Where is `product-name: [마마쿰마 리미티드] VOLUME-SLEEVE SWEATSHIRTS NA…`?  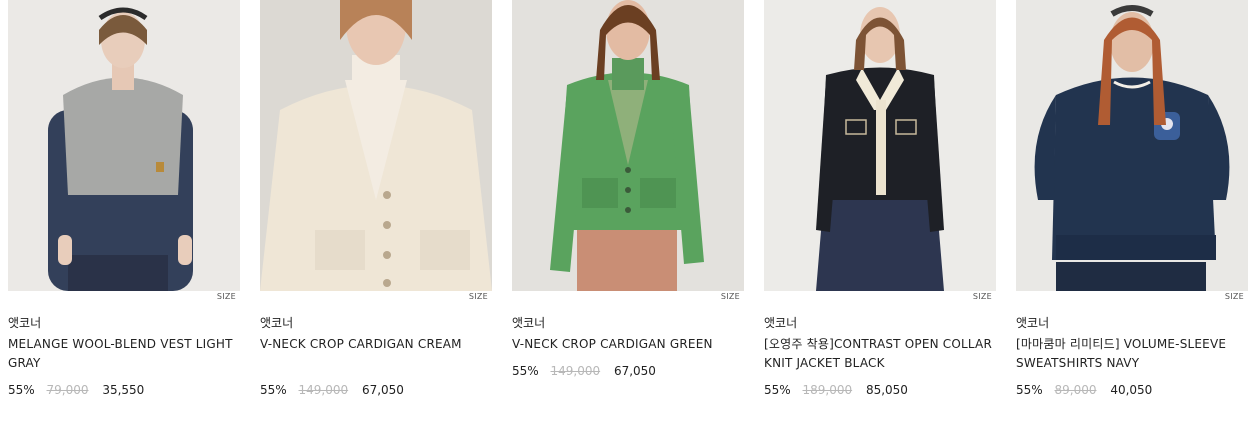
product-name: [마마쿰마 리미티드] VOLUME-SLEEVE SWEATSHIRTS NA… is located at coordinates (1130, 354).